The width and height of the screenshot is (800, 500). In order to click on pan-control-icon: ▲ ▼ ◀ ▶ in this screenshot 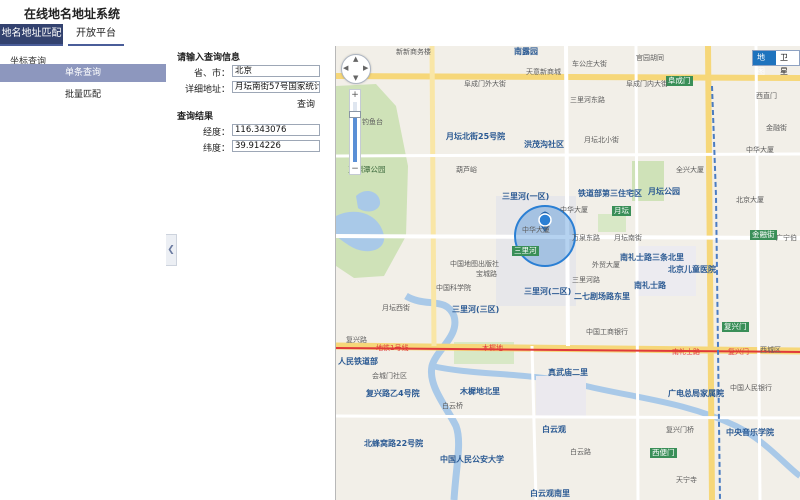, I will do `click(356, 69)`.